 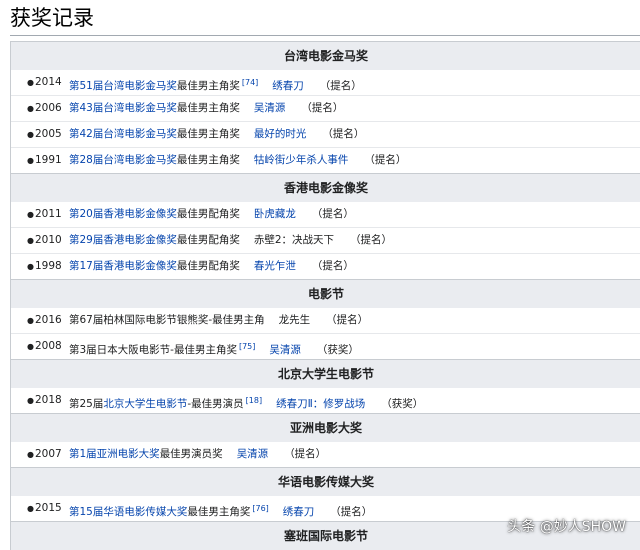 I want to click on award-row: ● 1991 第28届台湾电影金马奖最佳男主角奖 牯岭街少年杀人事件 （提名）, so click(x=325, y=160).